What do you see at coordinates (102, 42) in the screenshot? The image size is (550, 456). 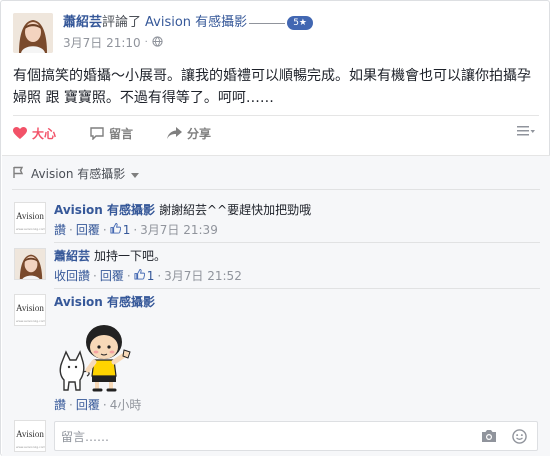 I see `post-date: 3月7日 21:10` at bounding box center [102, 42].